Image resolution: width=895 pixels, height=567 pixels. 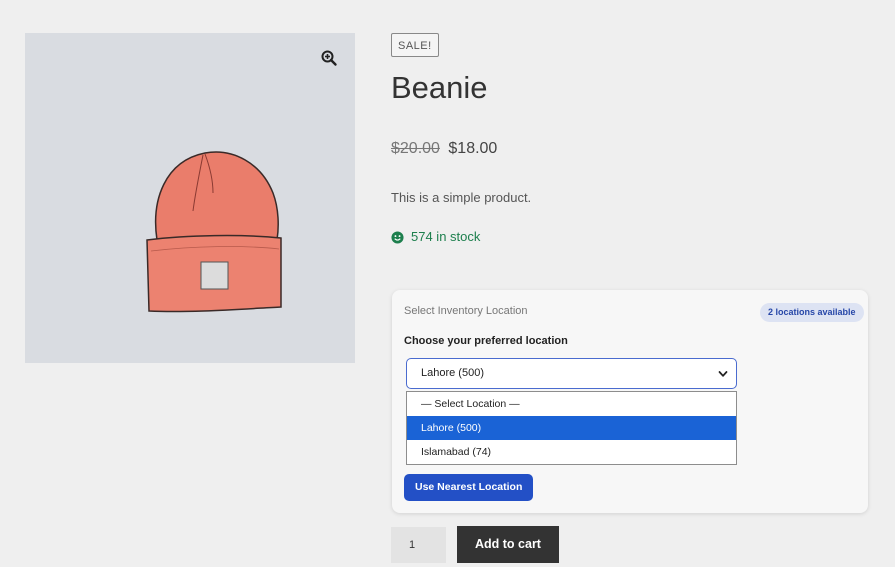 What do you see at coordinates (571, 373) in the screenshot?
I see `location-select: Lahore (500)` at bounding box center [571, 373].